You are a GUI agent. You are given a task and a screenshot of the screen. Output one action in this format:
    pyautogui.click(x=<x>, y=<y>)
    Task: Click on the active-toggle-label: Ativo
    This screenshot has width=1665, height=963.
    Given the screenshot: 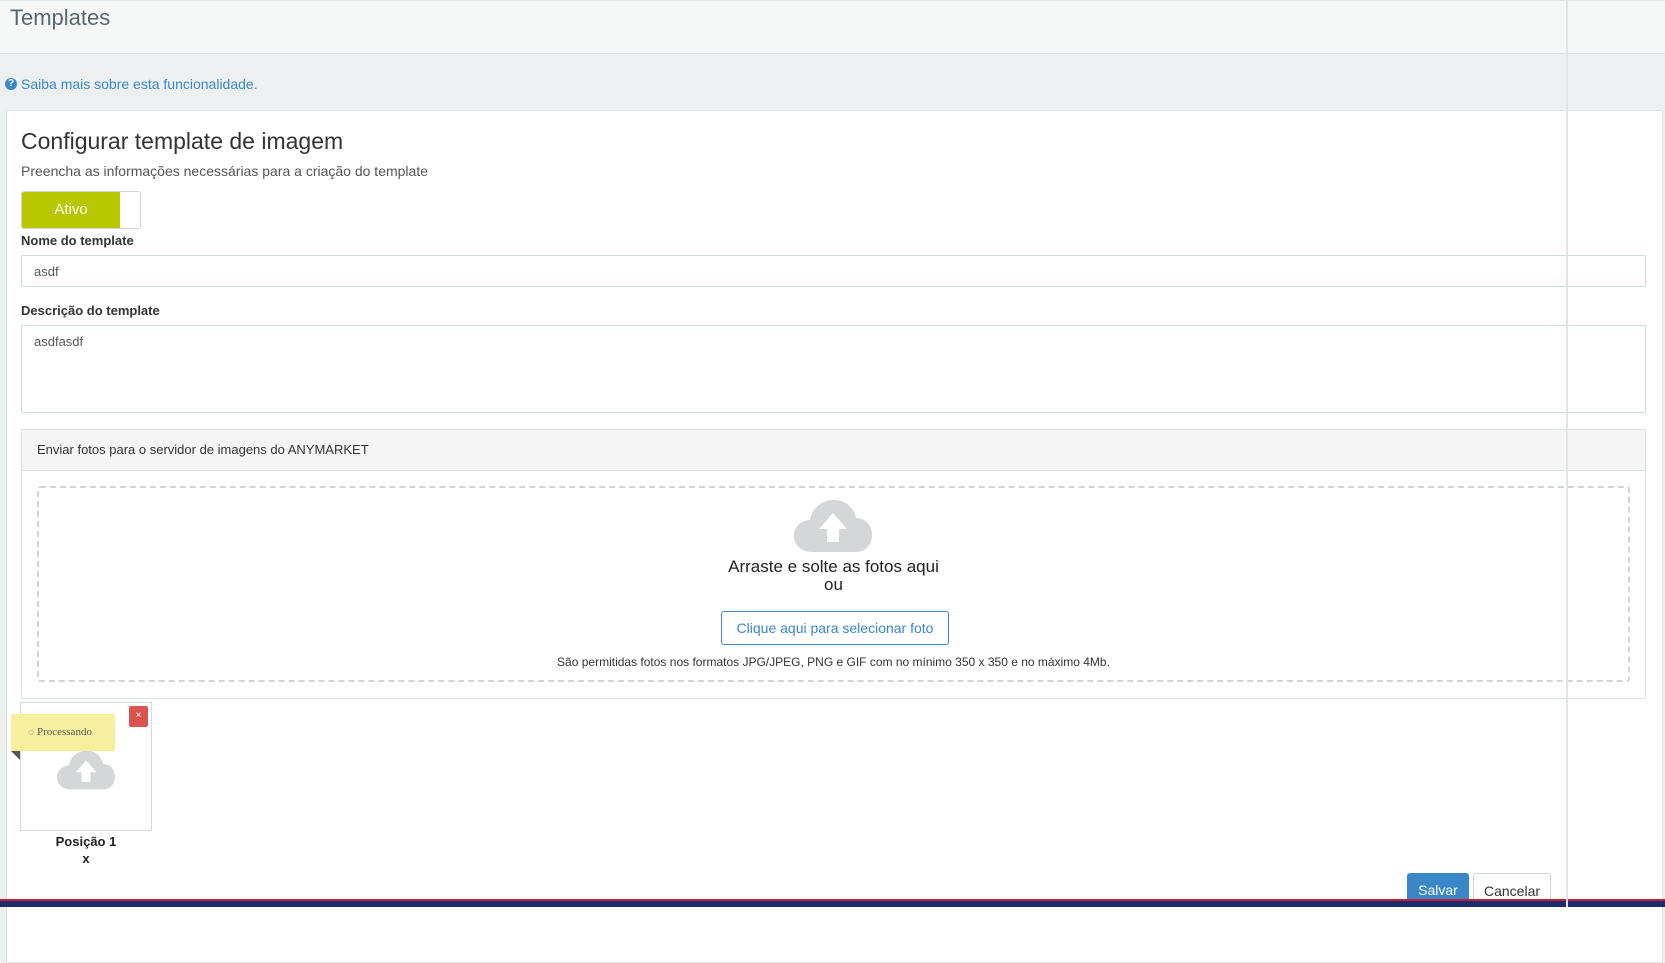 What is the action you would take?
    pyautogui.click(x=71, y=210)
    